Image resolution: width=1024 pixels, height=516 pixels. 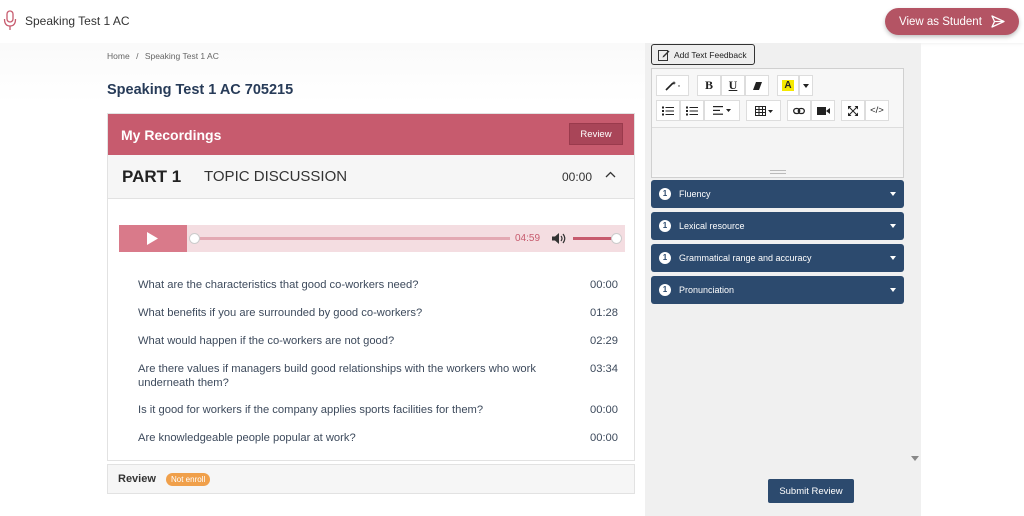 I want to click on criterion-label: Fluency, so click(x=695, y=194).